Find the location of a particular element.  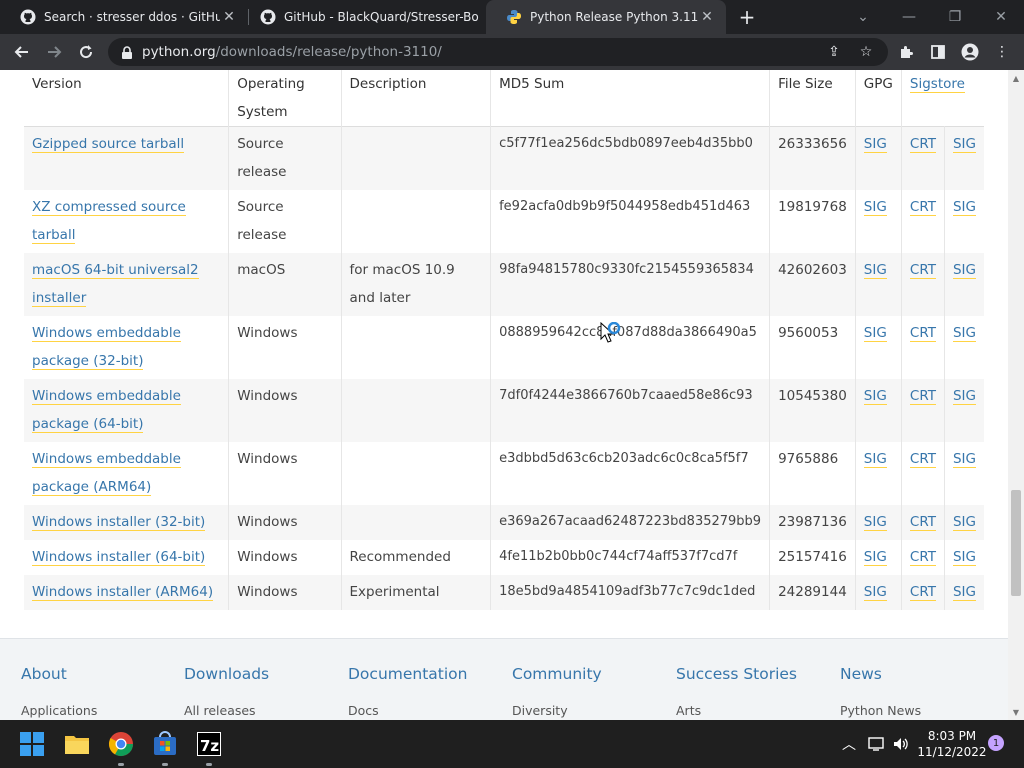

chevron-up-icon: ︿ is located at coordinates (849, 744).